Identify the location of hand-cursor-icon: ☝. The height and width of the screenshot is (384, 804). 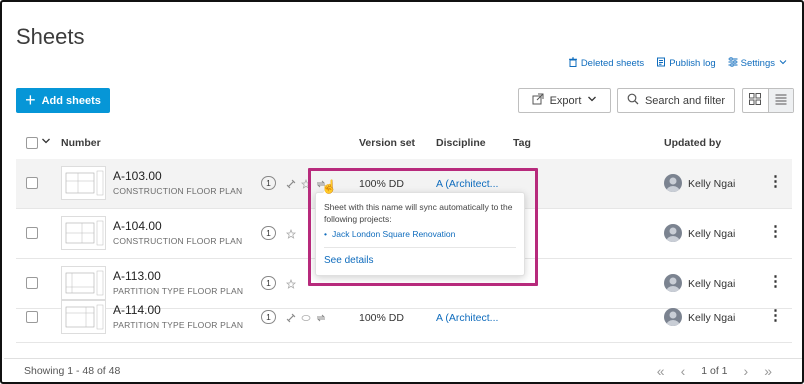
(329, 186).